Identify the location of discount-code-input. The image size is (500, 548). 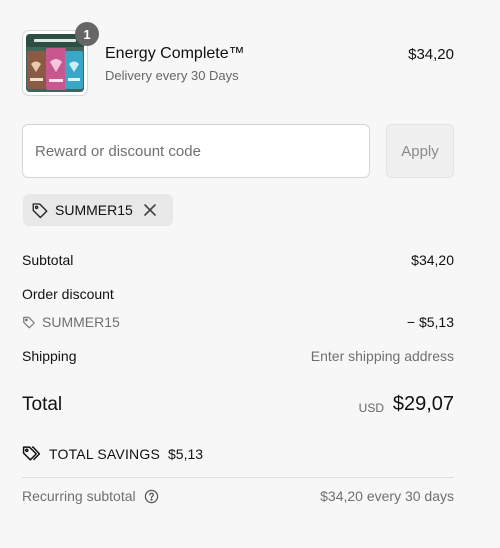
(196, 151).